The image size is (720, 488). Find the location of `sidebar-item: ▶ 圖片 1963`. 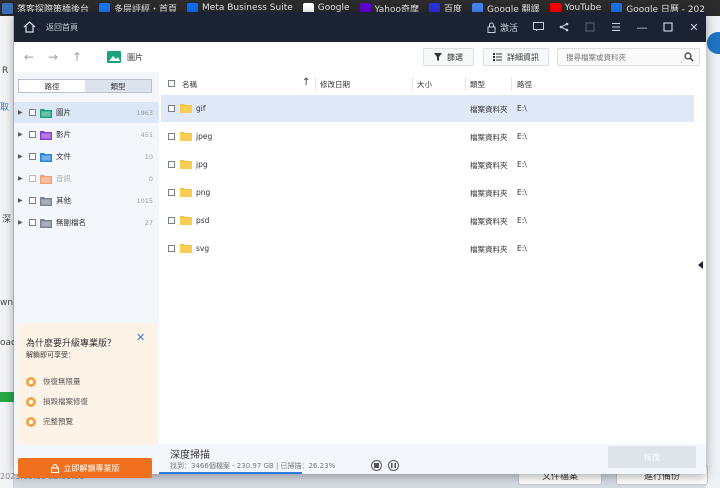

sidebar-item: ▶ 圖片 1963 is located at coordinates (86, 112).